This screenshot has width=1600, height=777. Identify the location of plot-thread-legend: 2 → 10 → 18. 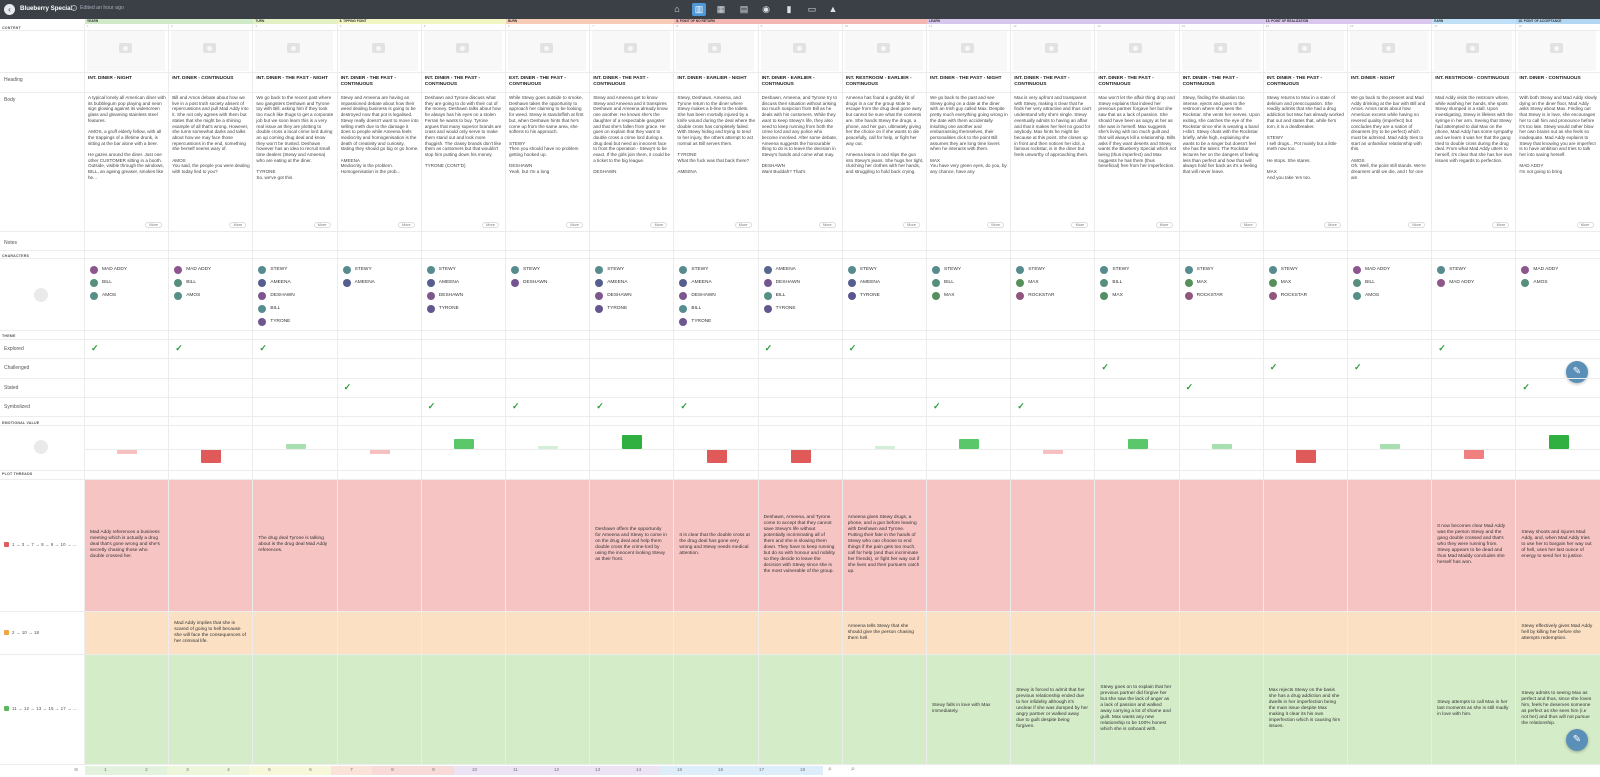
(21, 632).